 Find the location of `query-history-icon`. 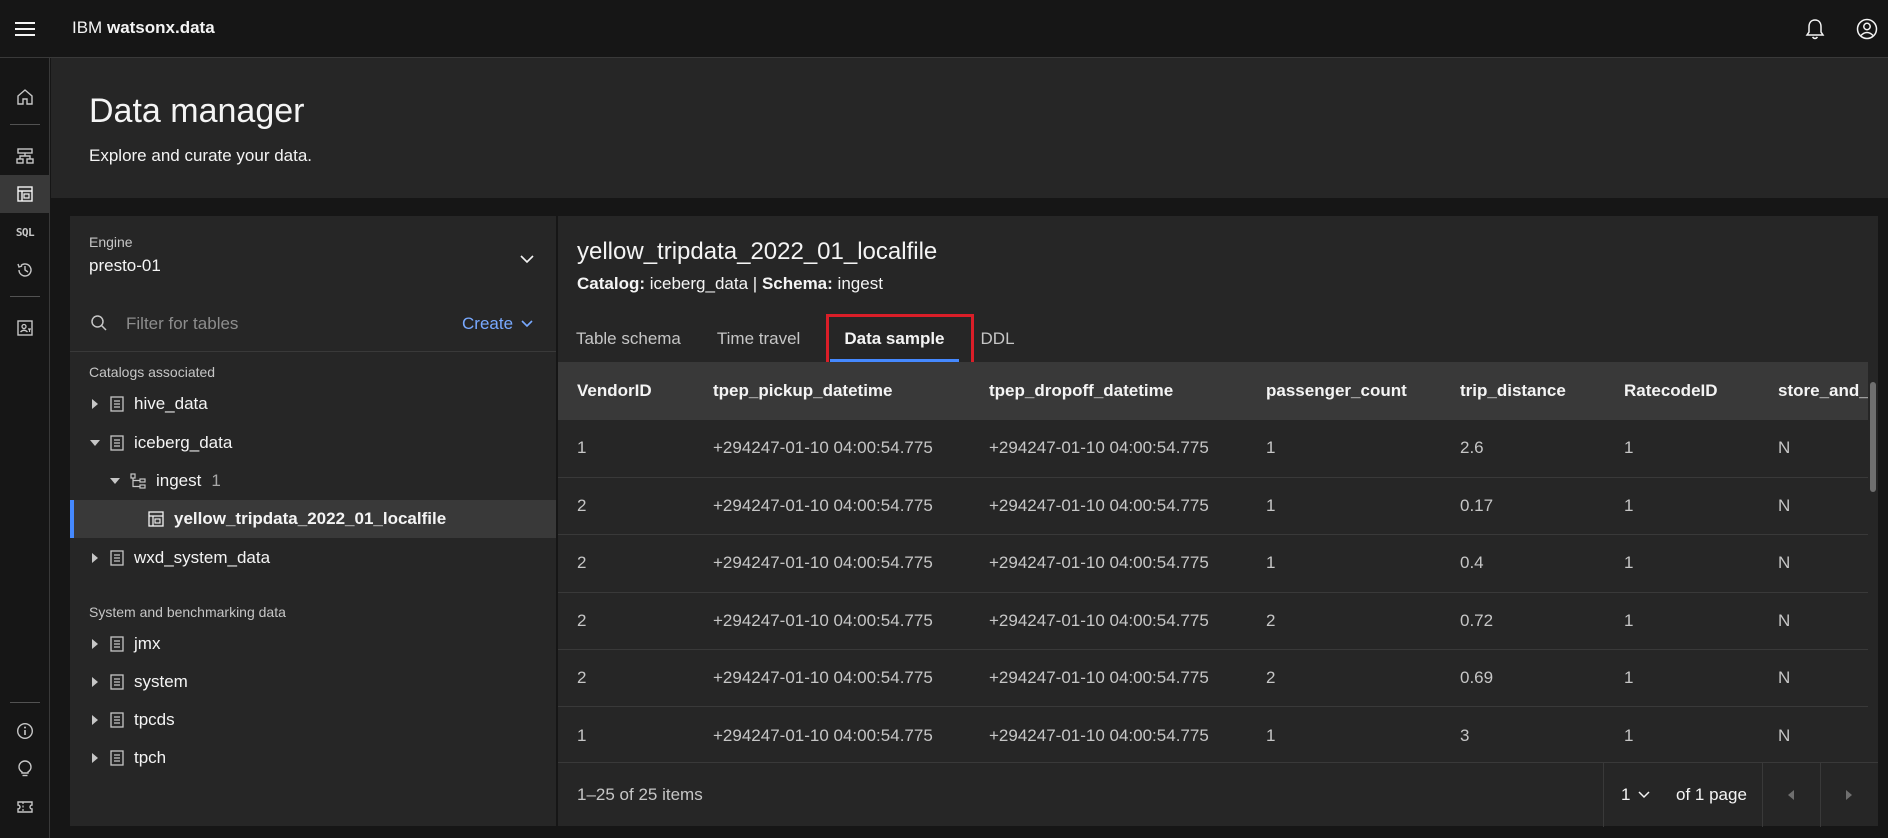

query-history-icon is located at coordinates (25, 270).